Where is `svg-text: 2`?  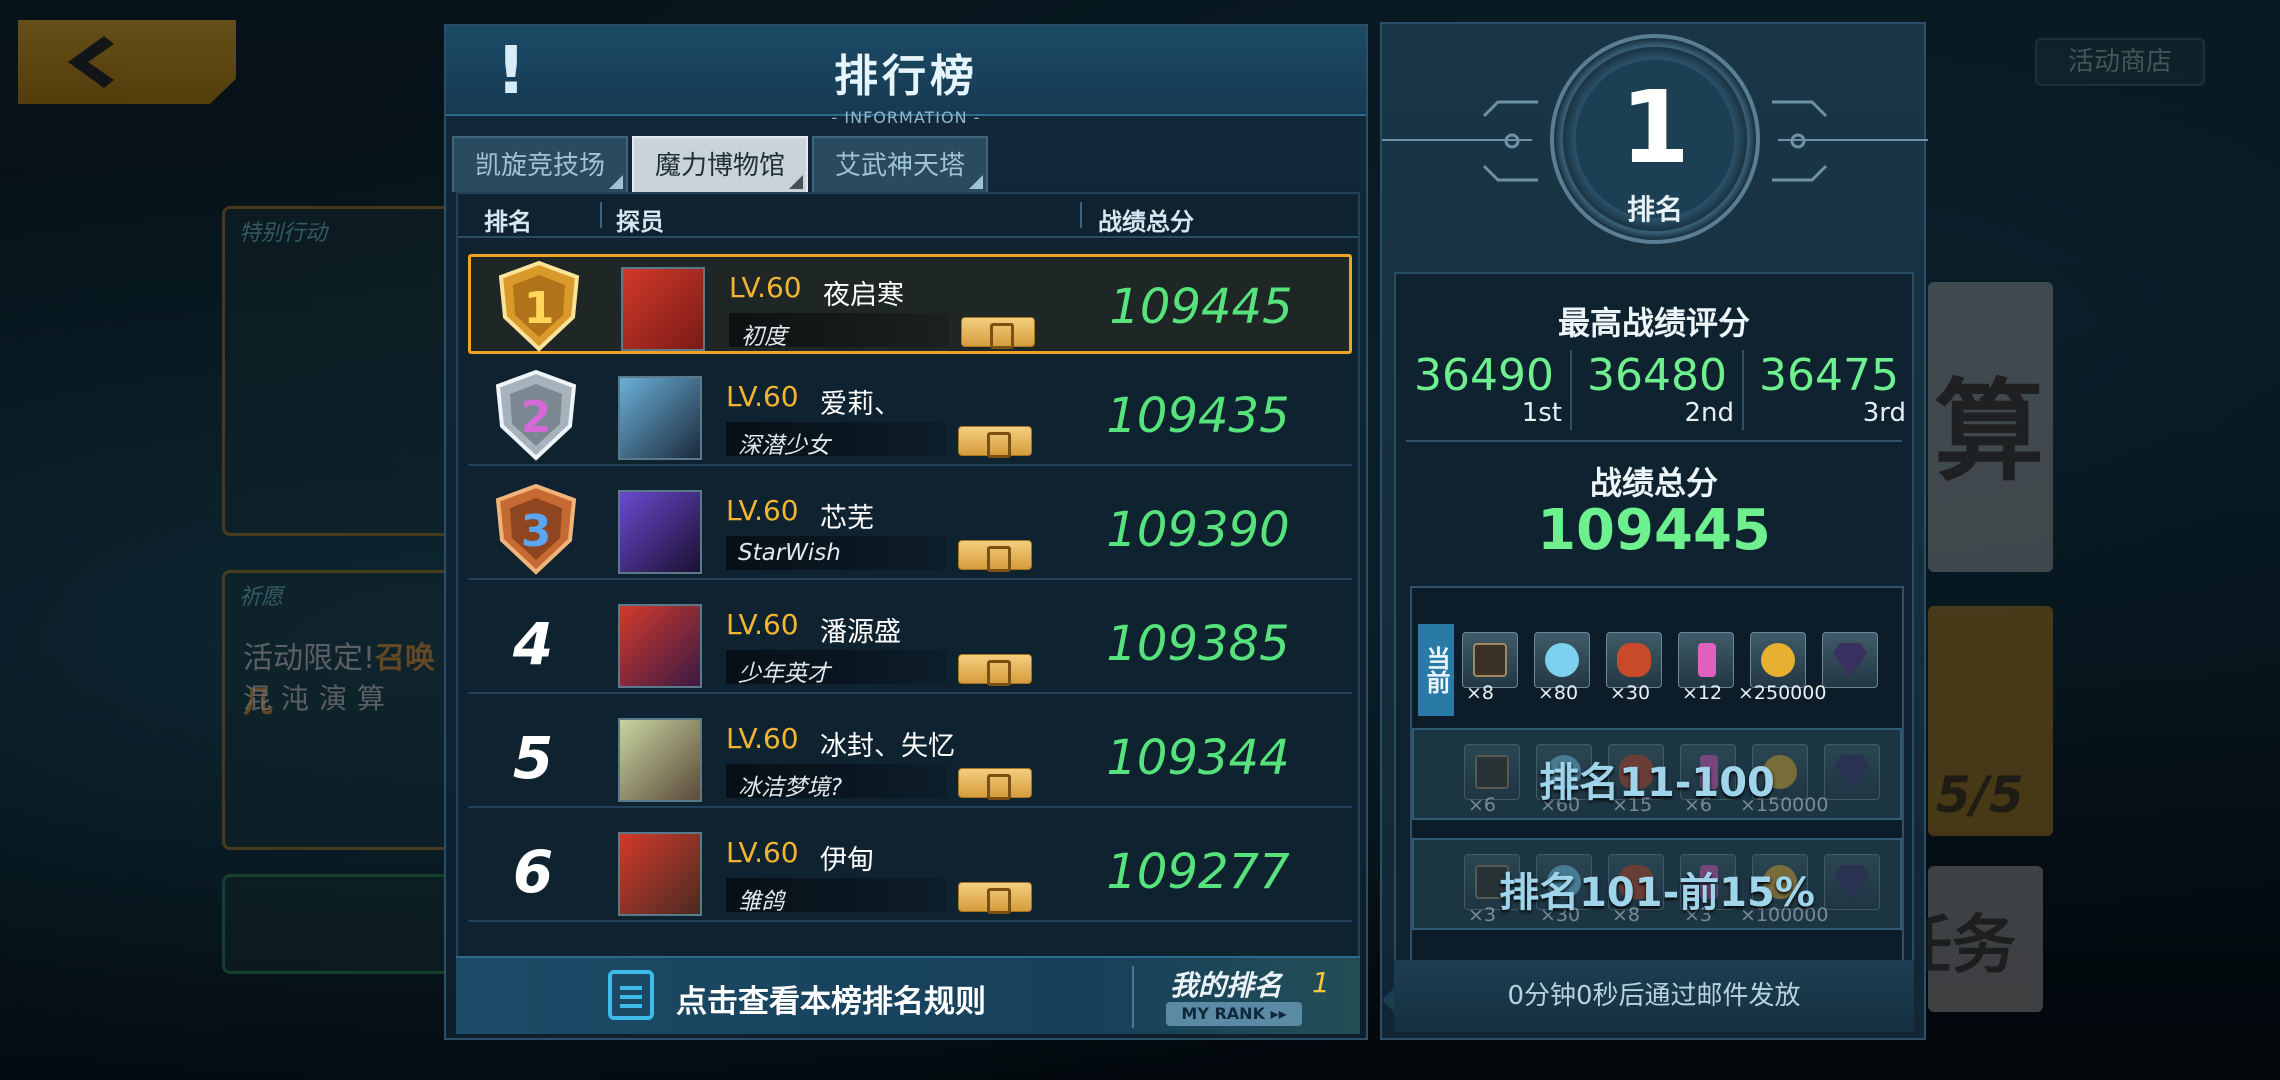 svg-text: 2 is located at coordinates (536, 417).